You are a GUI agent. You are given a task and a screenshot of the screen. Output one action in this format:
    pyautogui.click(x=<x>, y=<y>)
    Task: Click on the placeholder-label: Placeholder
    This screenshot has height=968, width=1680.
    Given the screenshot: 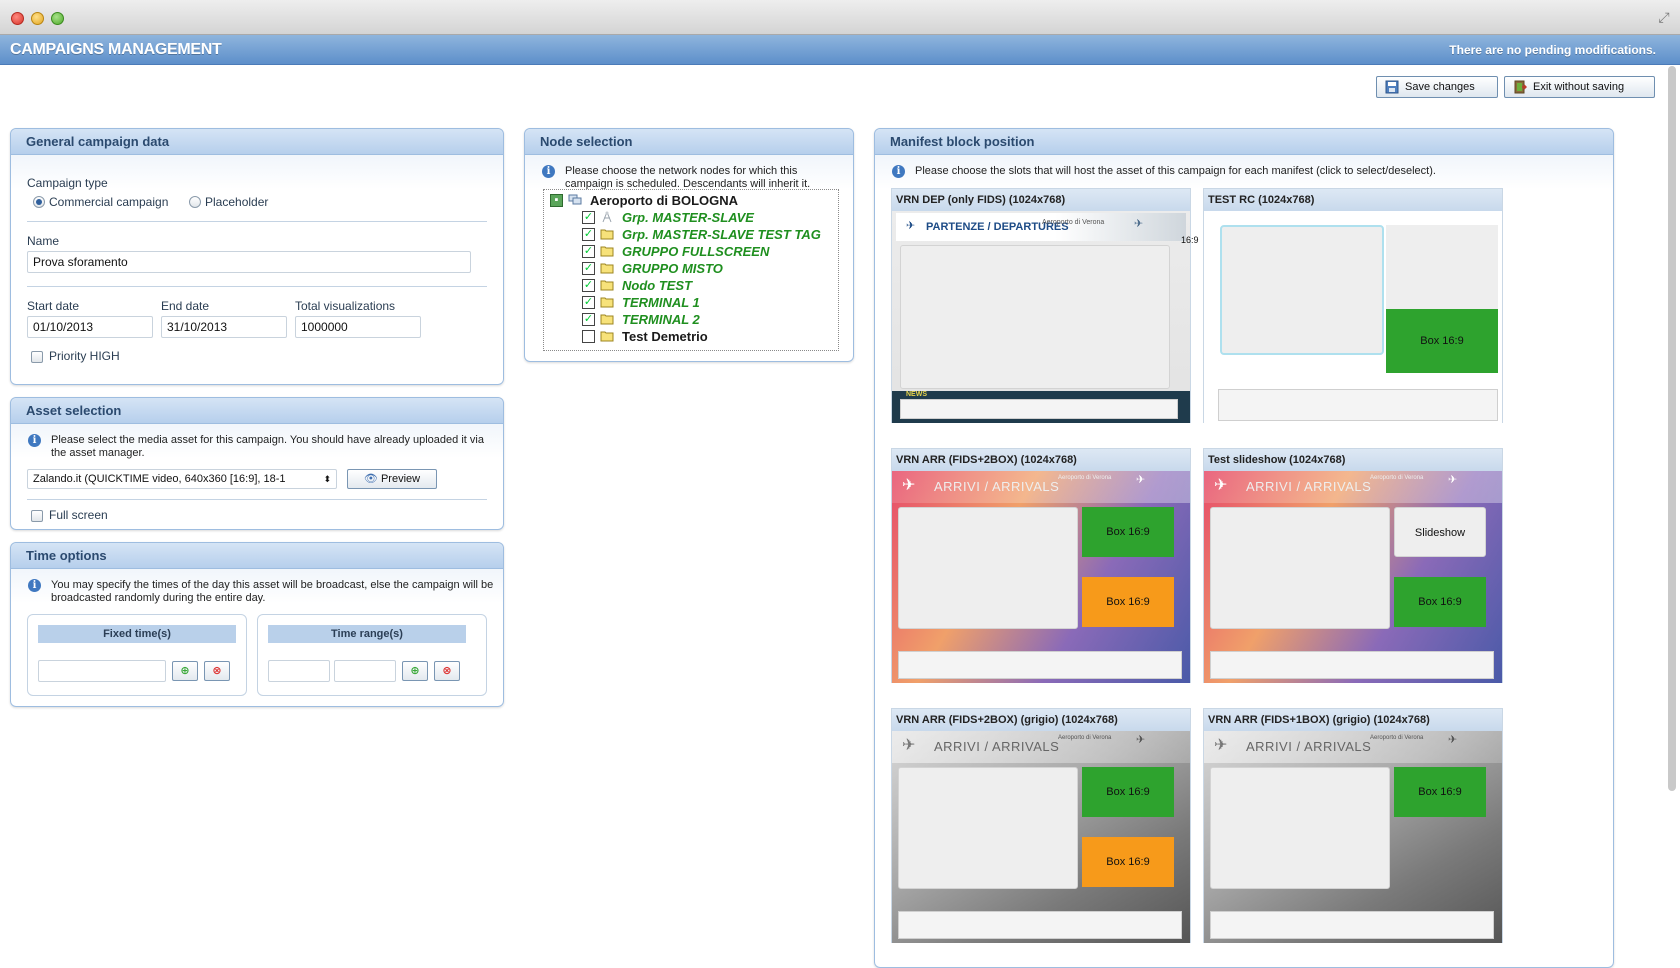 What is the action you would take?
    pyautogui.click(x=237, y=202)
    